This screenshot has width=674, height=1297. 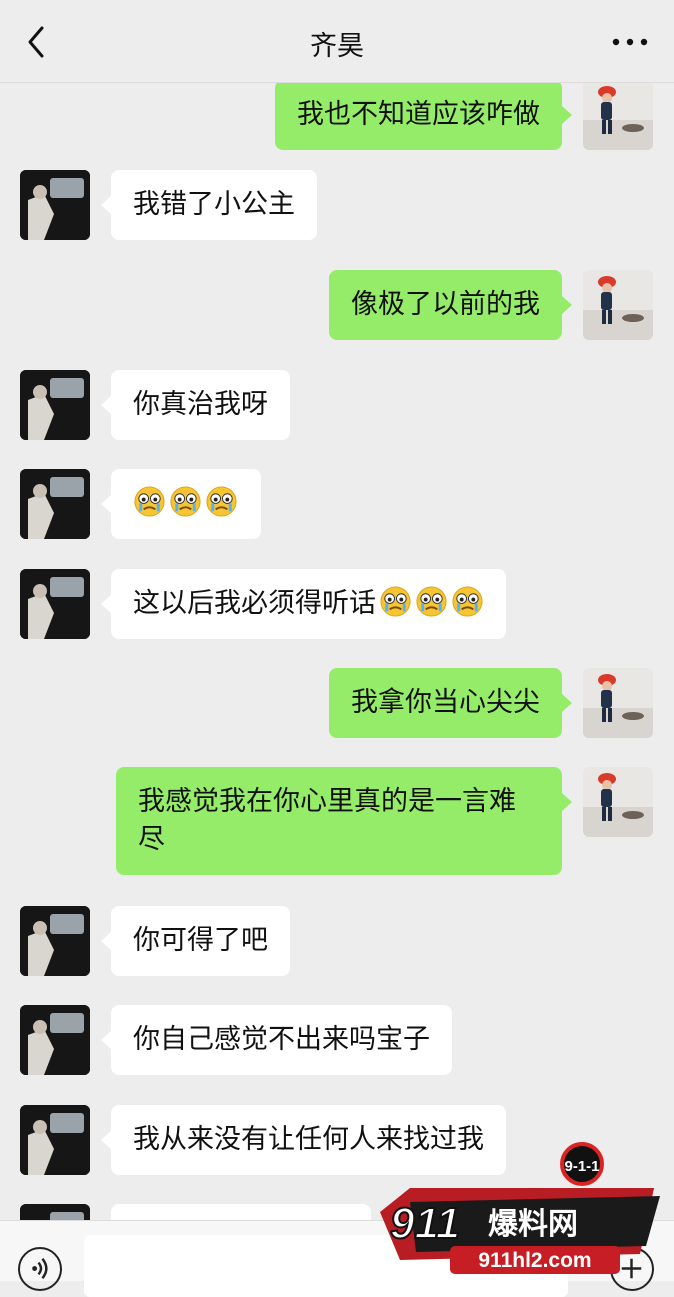 I want to click on message-text: 我也不知道应该咋做, so click(x=418, y=114).